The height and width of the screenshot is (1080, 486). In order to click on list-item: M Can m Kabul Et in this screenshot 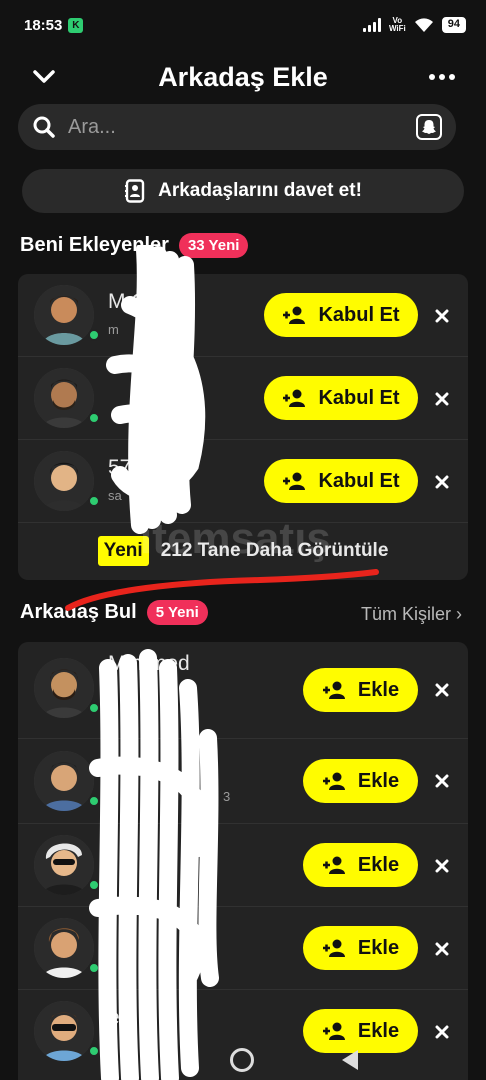, I will do `click(243, 315)`.